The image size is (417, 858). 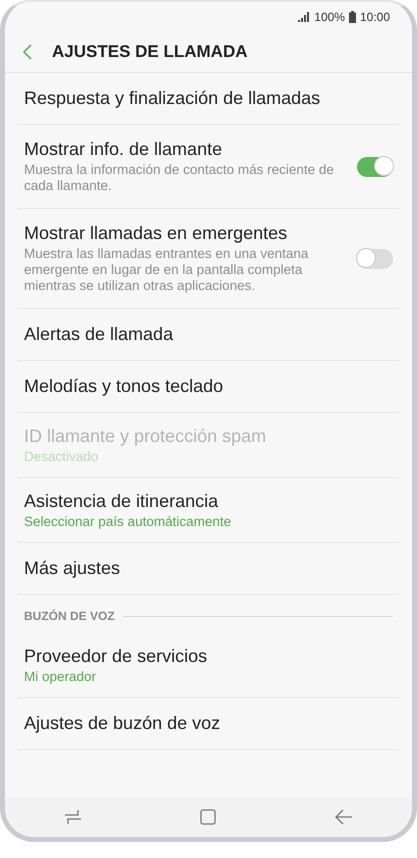 What do you see at coordinates (122, 501) in the screenshot?
I see `item-title: Asistencia de itinerancia` at bounding box center [122, 501].